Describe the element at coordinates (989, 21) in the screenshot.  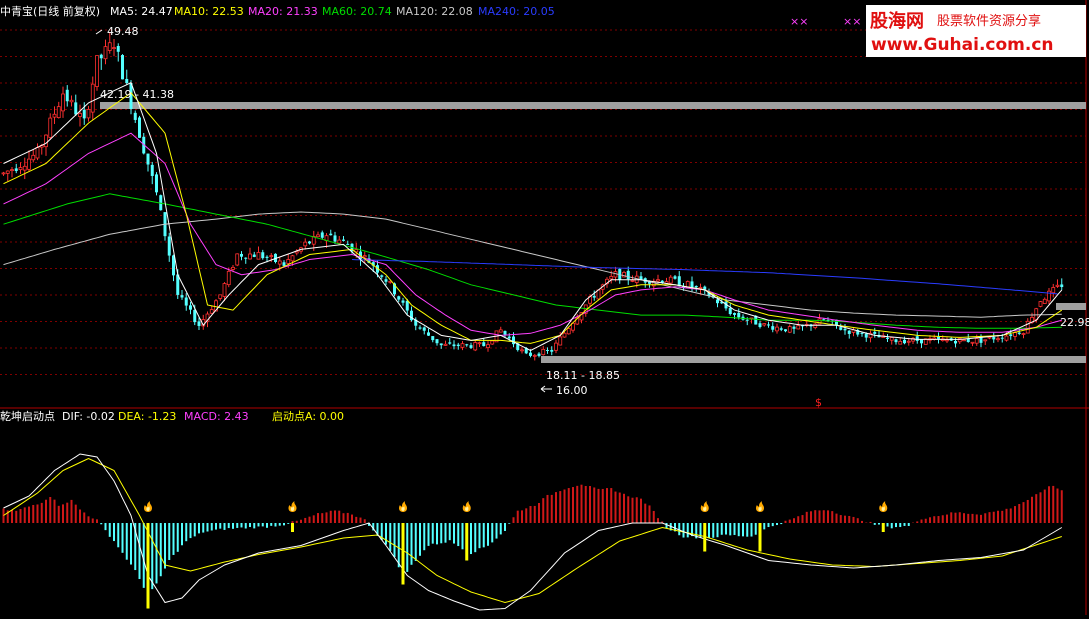
I see `watermark-slogan: 股票软件资源分享` at that location.